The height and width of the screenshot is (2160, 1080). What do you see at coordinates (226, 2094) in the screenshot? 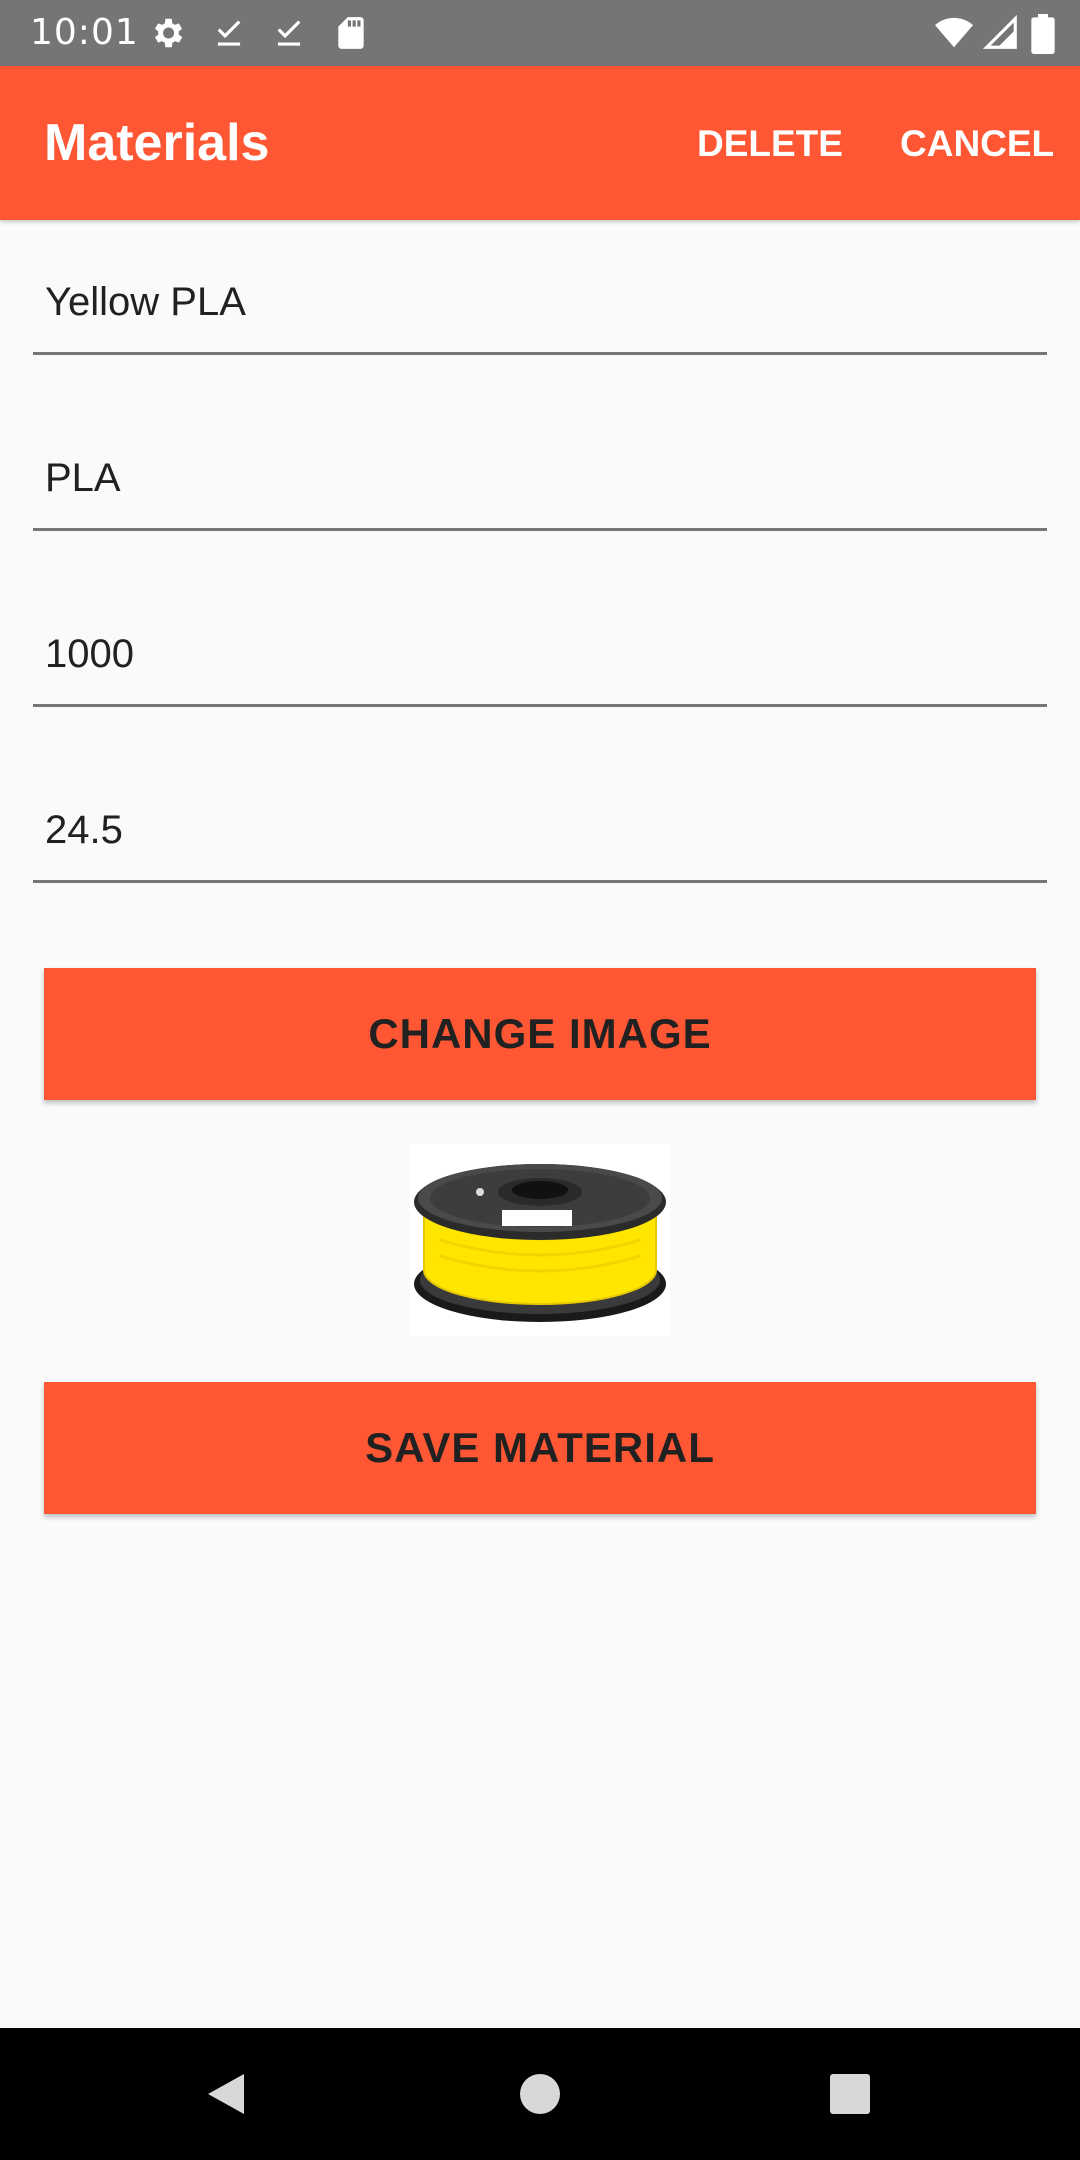
I see `back-icon` at bounding box center [226, 2094].